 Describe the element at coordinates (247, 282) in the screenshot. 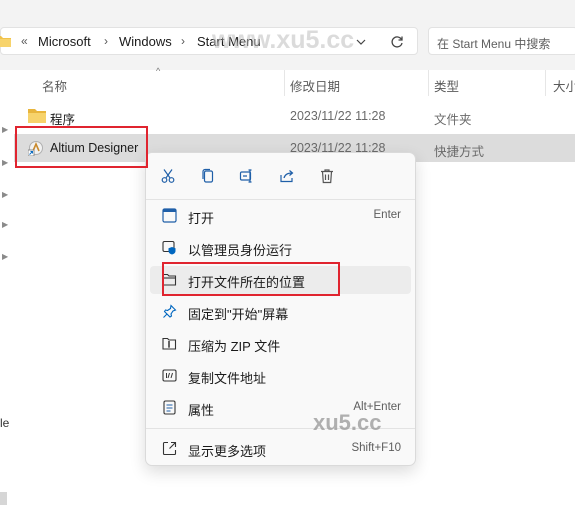

I see `menu-item-label: 打开文件所在的位置` at that location.